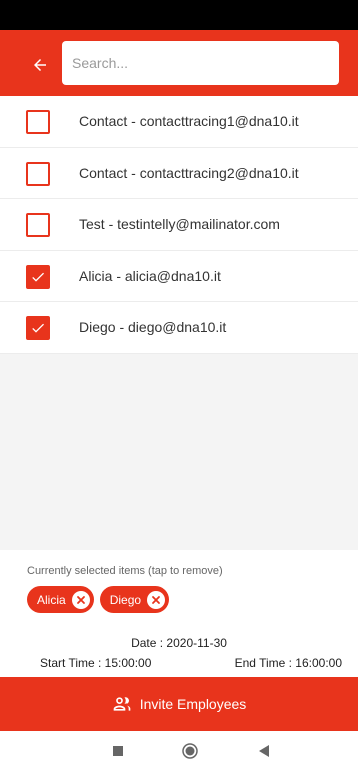  What do you see at coordinates (125, 599) in the screenshot?
I see `chip-label: Diego` at bounding box center [125, 599].